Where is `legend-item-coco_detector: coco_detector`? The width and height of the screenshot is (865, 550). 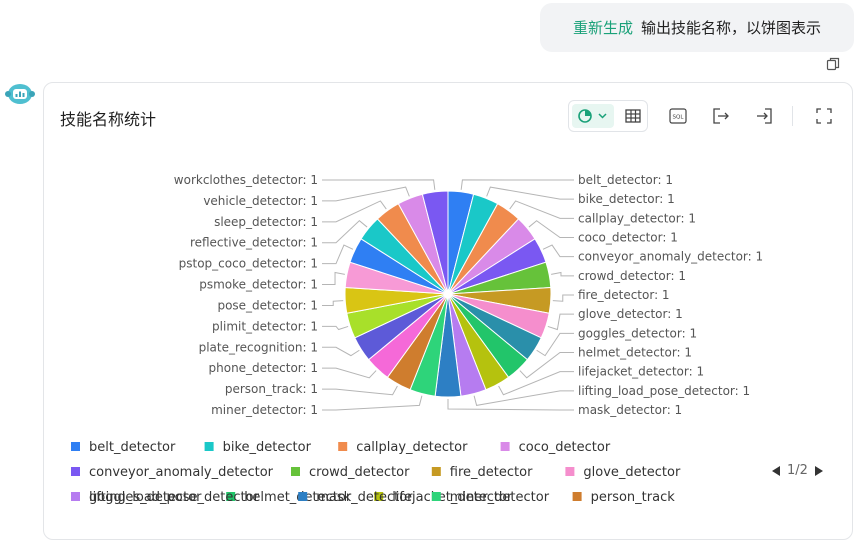
legend-item-coco_detector: coco_detector is located at coordinates (555, 447).